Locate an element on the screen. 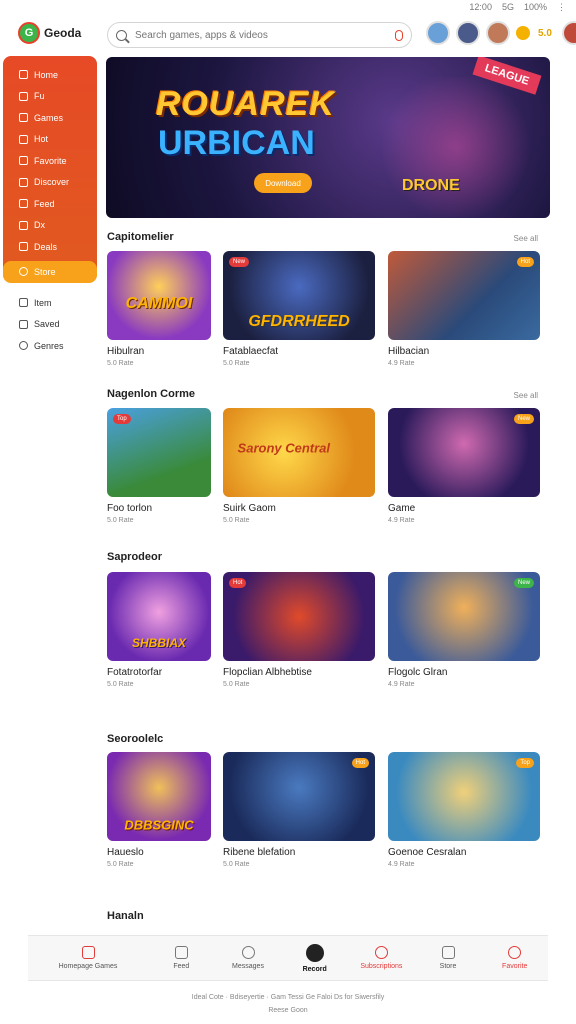 Image resolution: width=576 pixels, height=1024 pixels. nav-label: Subscriptions is located at coordinates (381, 966).